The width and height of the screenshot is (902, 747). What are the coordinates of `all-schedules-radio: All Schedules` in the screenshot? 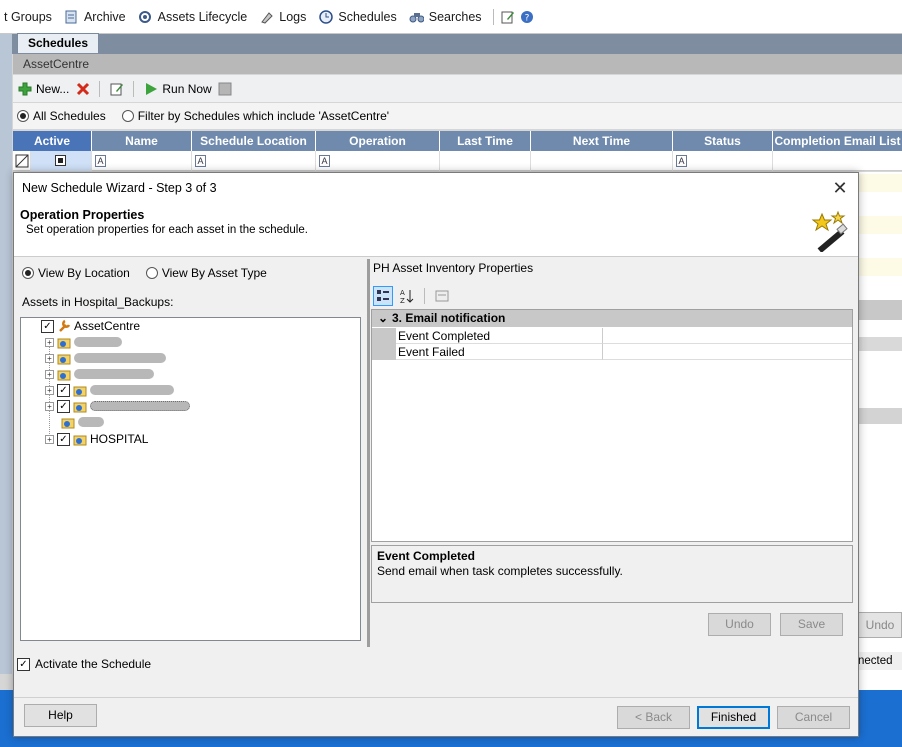 It's located at (61, 116).